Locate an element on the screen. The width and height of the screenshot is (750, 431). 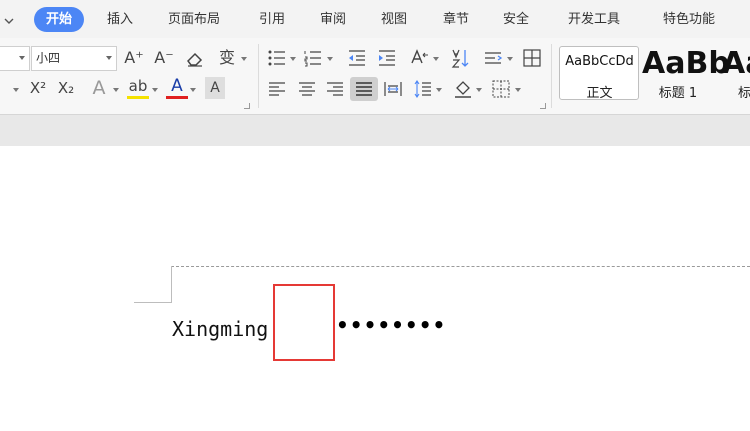
phonetic-dropdown-caret is located at coordinates (244, 59).